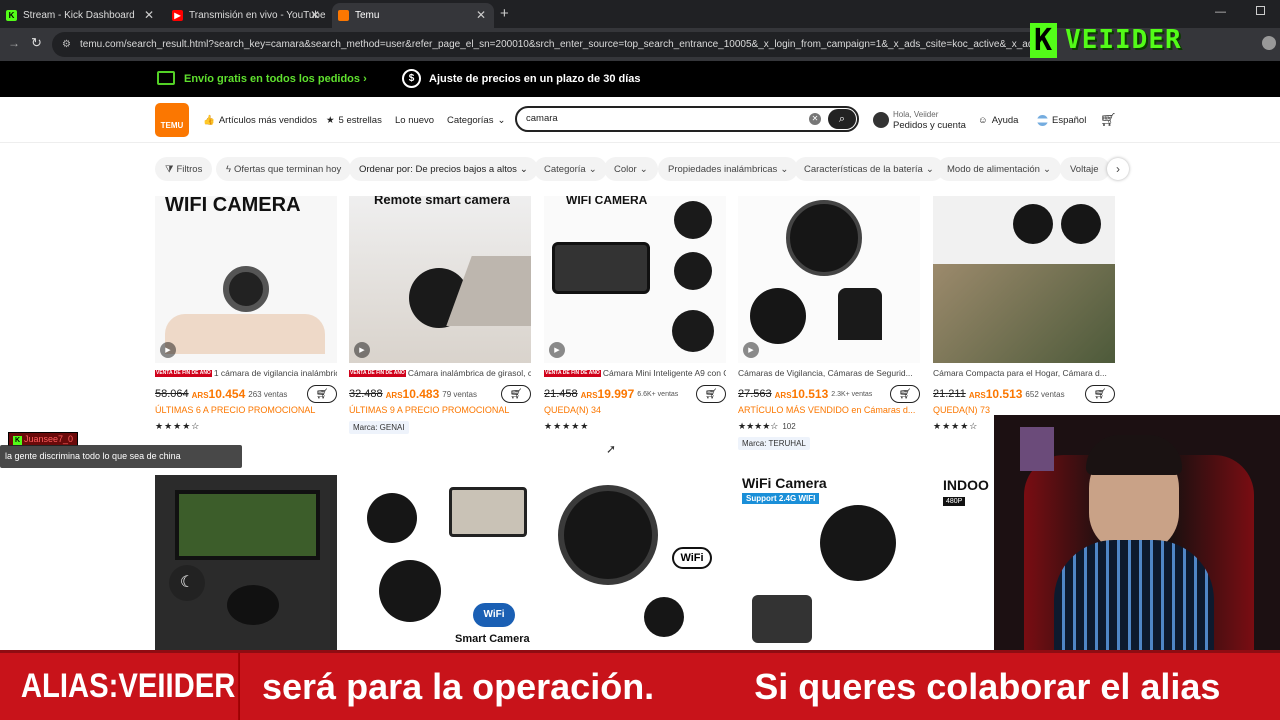 This screenshot has width=1280, height=720. What do you see at coordinates (1069, 120) in the screenshot?
I see `language-label: Español` at bounding box center [1069, 120].